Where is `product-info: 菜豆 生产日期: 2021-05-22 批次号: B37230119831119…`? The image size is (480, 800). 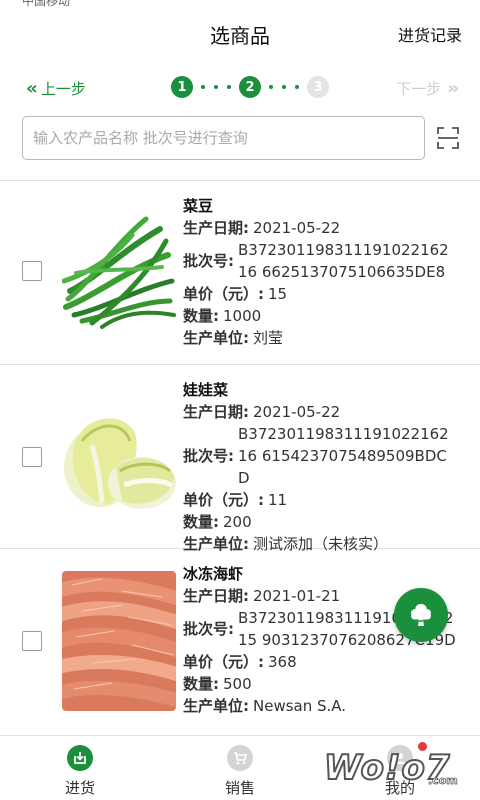 product-info: 菜豆 生产日期: 2021-05-22 批次号: B37230119831119… is located at coordinates (328, 272).